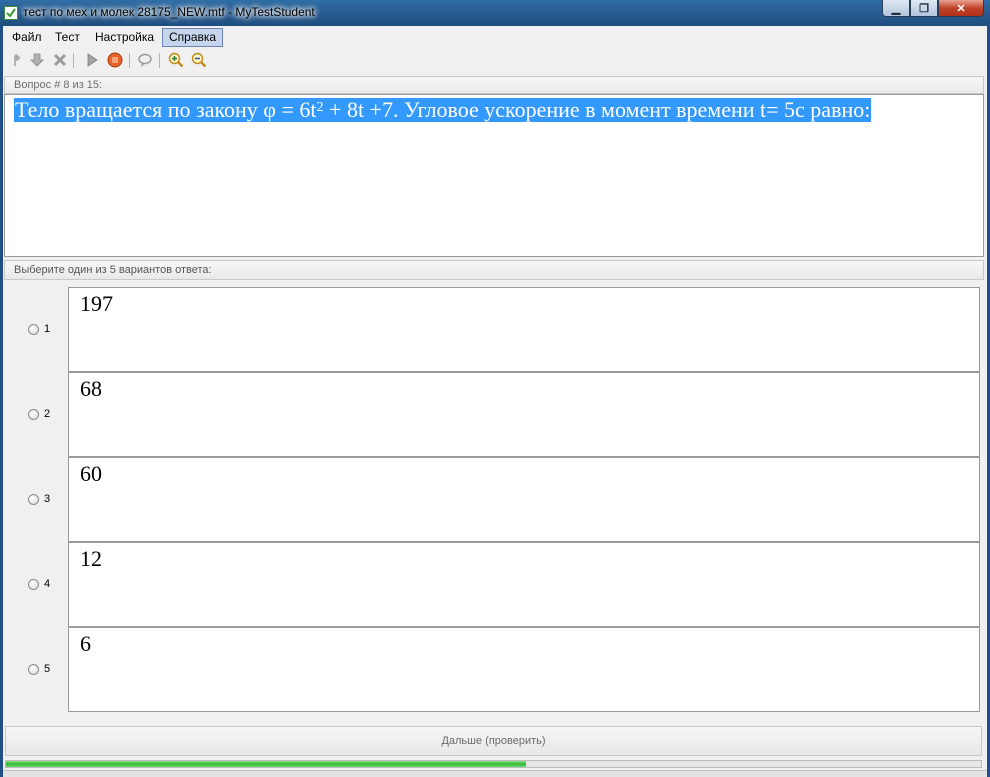  What do you see at coordinates (47, 669) in the screenshot?
I see `answer-number: 5` at bounding box center [47, 669].